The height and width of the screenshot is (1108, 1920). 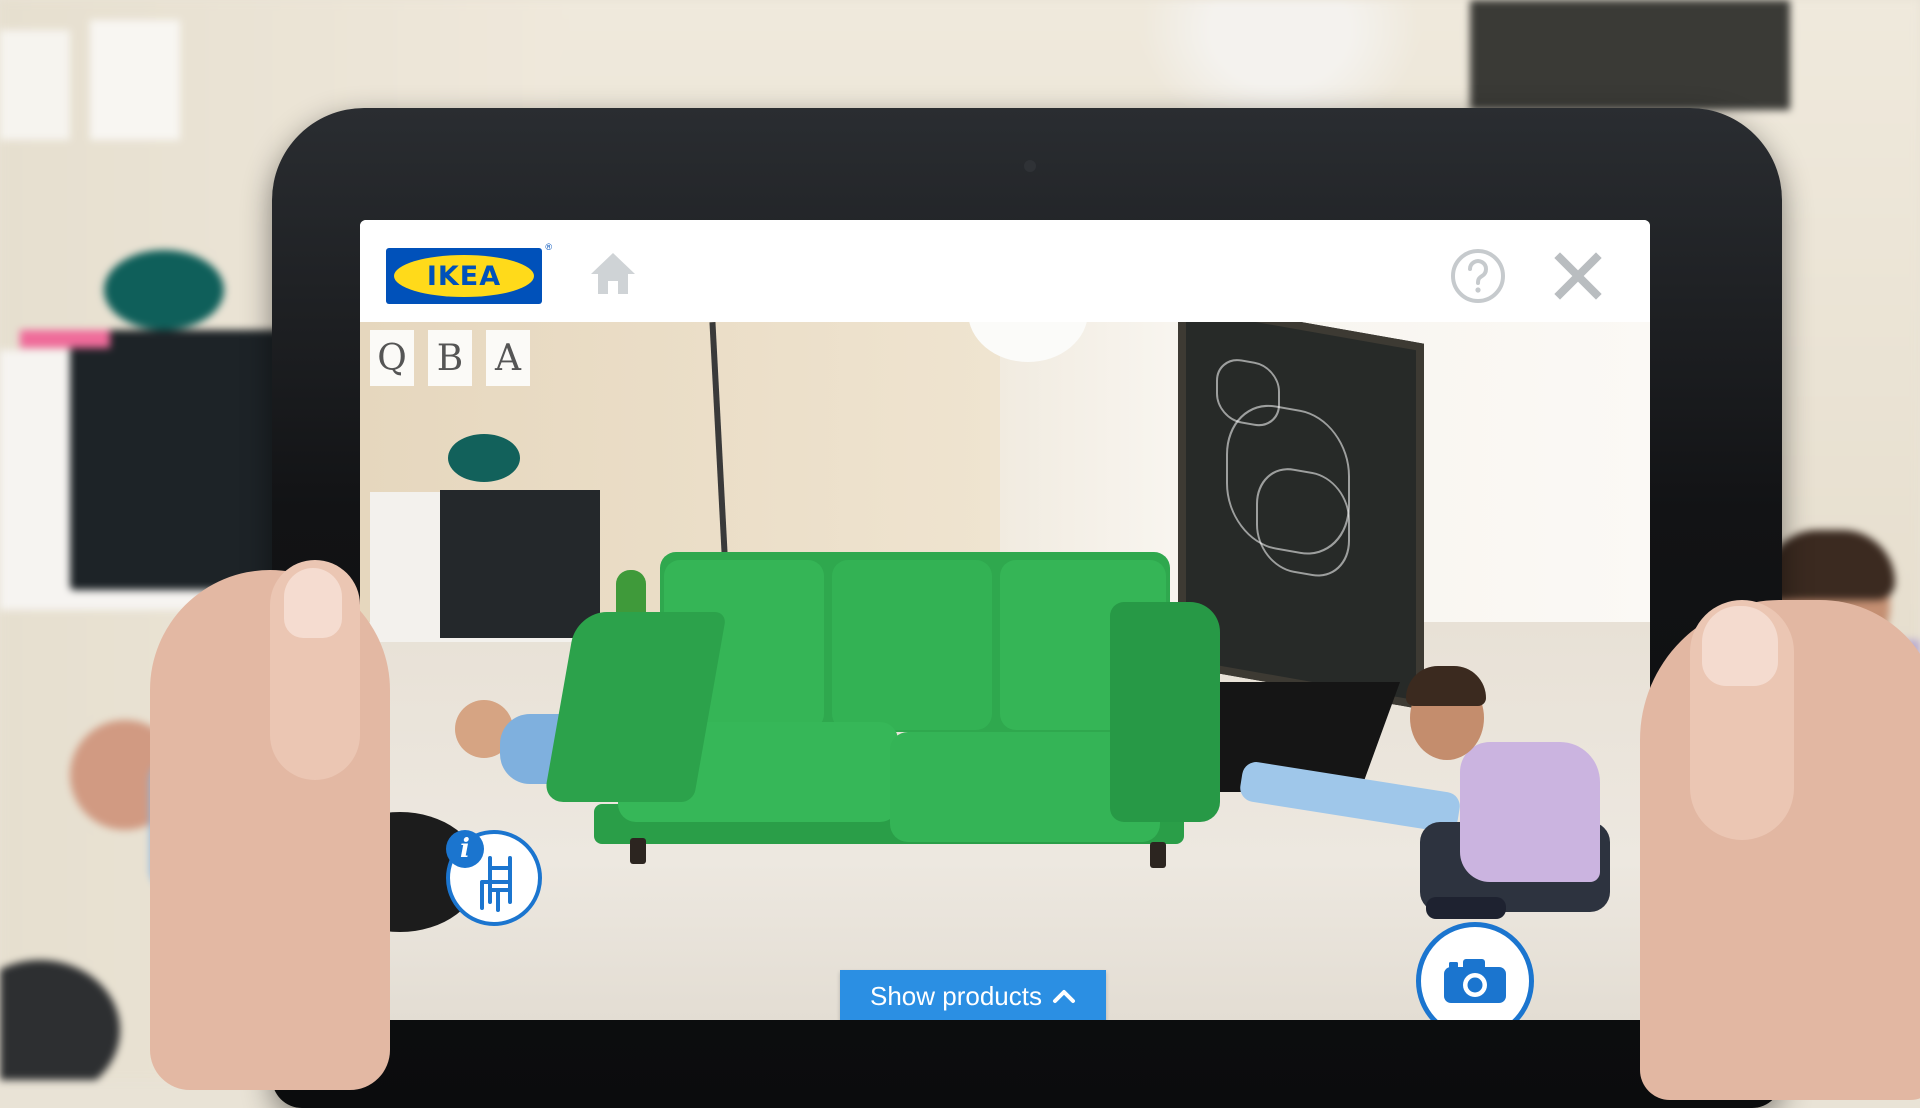 I want to click on show-products-button: Show products, so click(x=973, y=995).